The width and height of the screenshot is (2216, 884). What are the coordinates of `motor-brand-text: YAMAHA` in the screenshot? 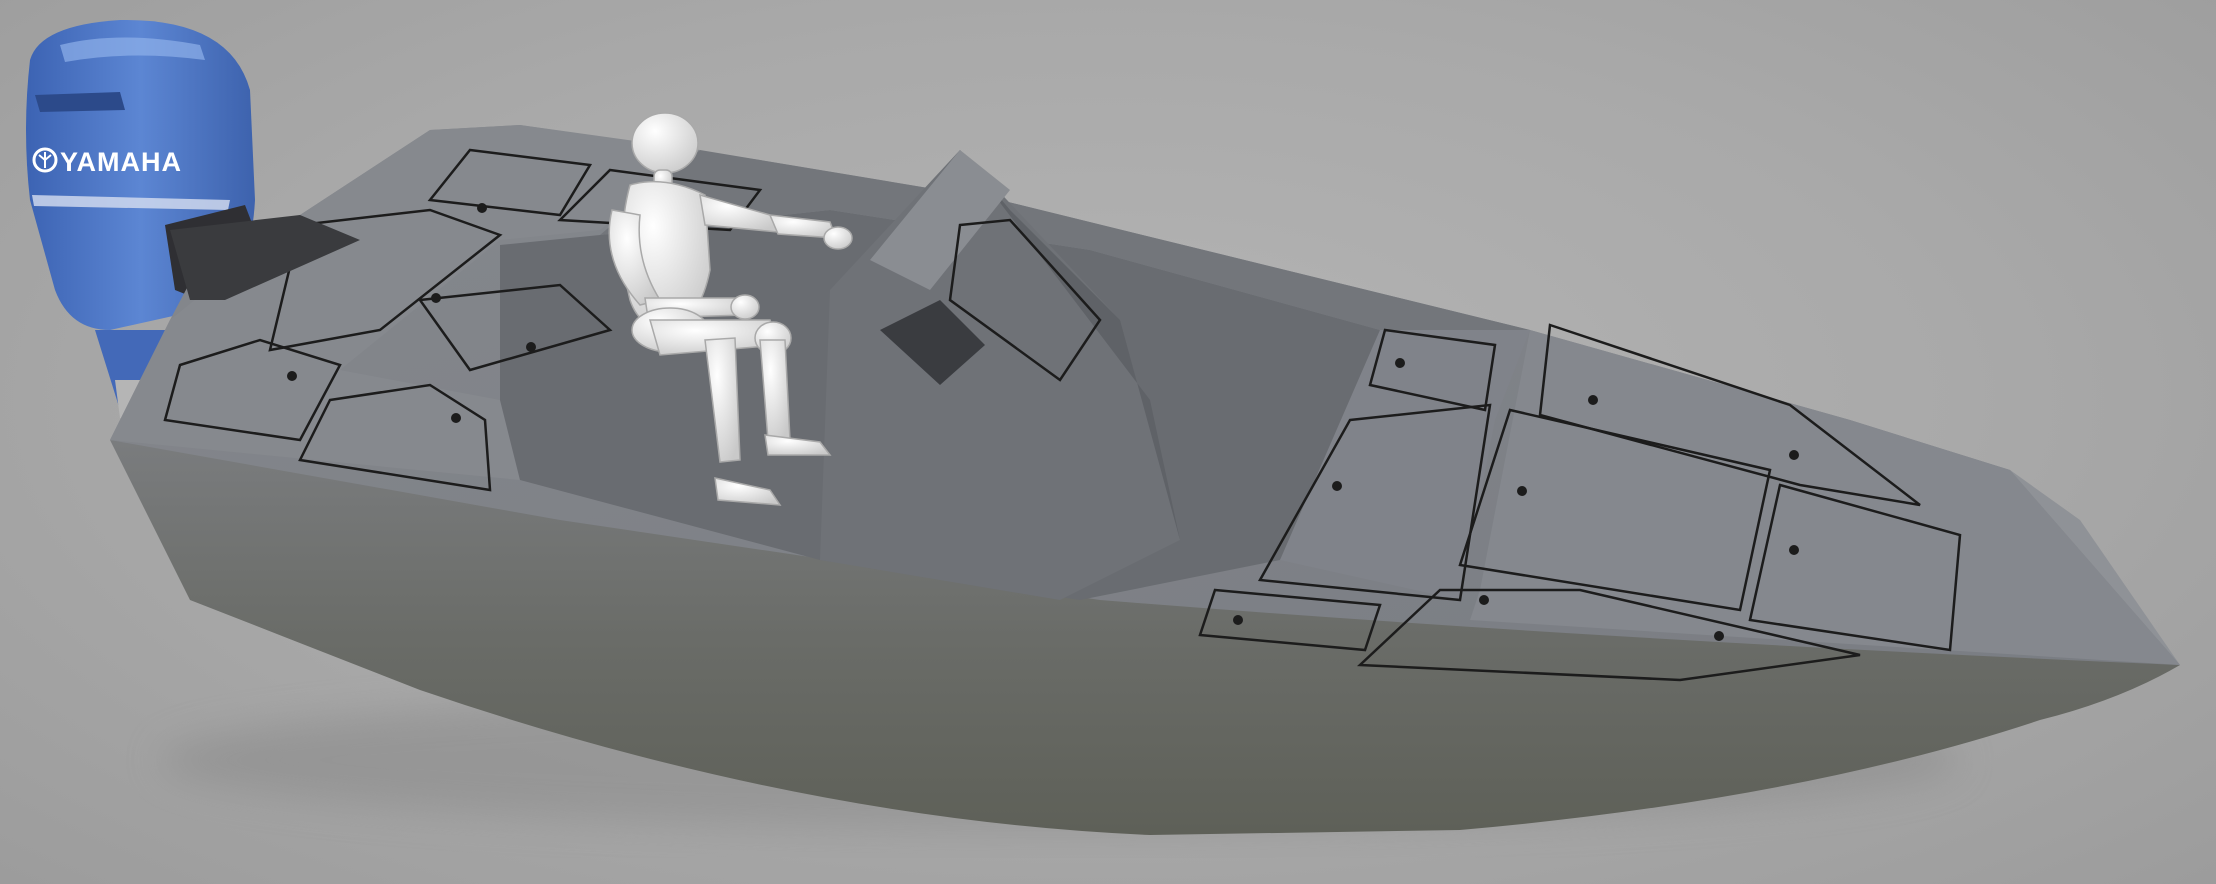 It's located at (121, 162).